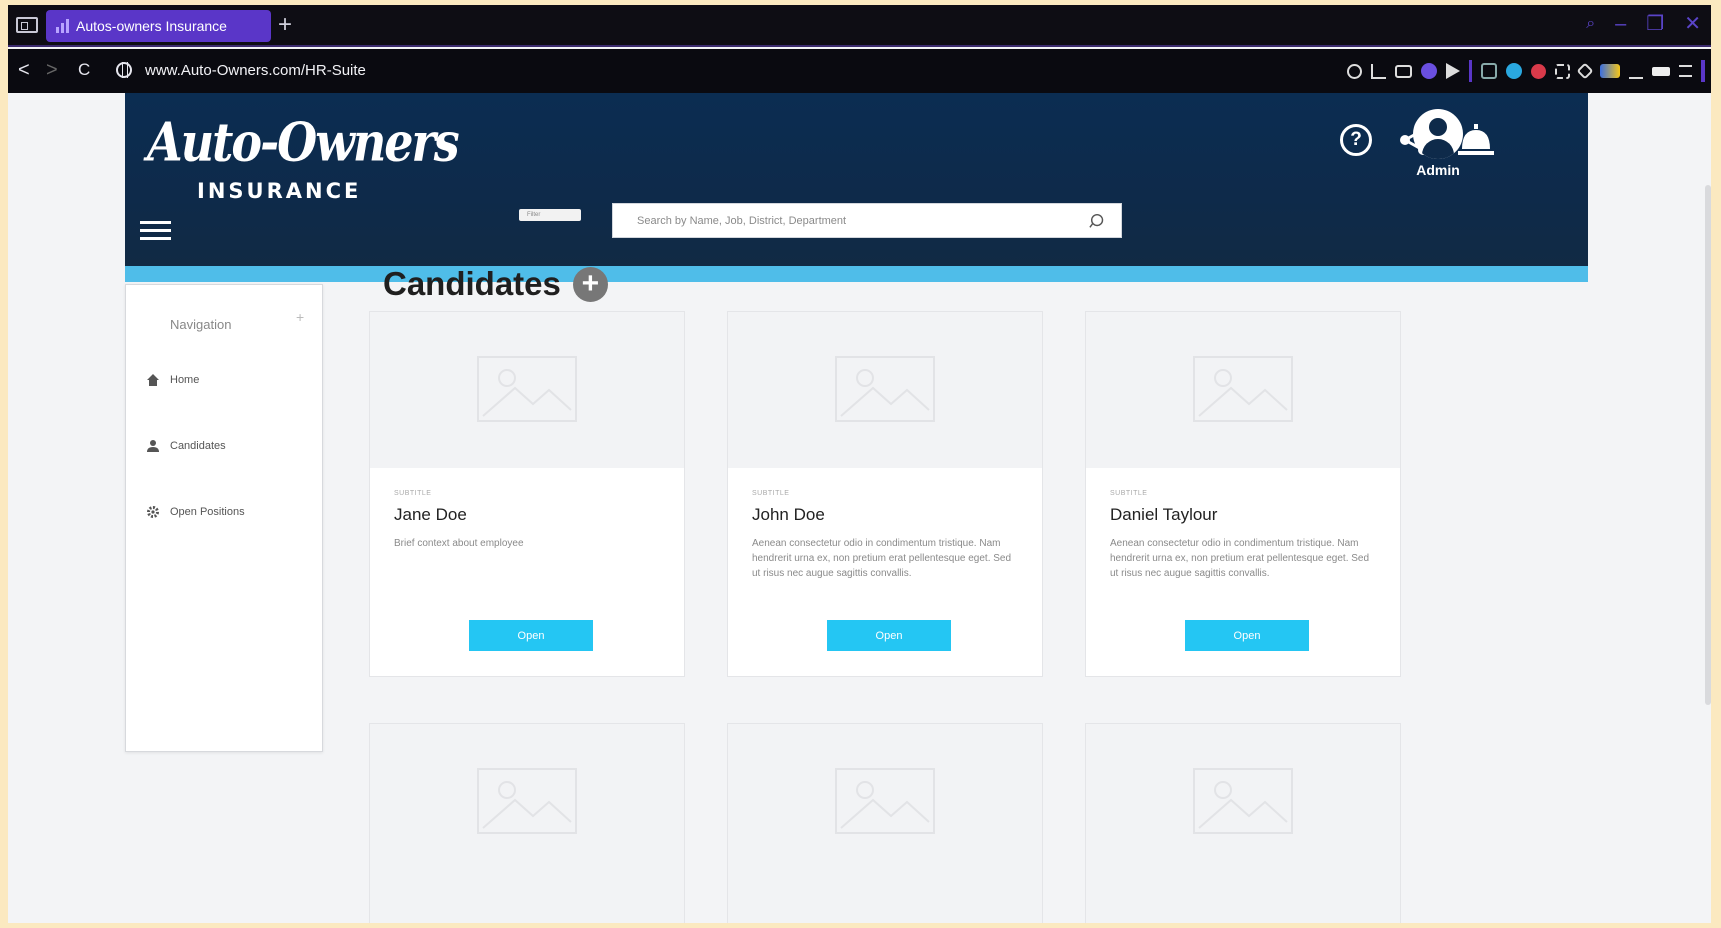  I want to click on gear-icon, so click(153, 512).